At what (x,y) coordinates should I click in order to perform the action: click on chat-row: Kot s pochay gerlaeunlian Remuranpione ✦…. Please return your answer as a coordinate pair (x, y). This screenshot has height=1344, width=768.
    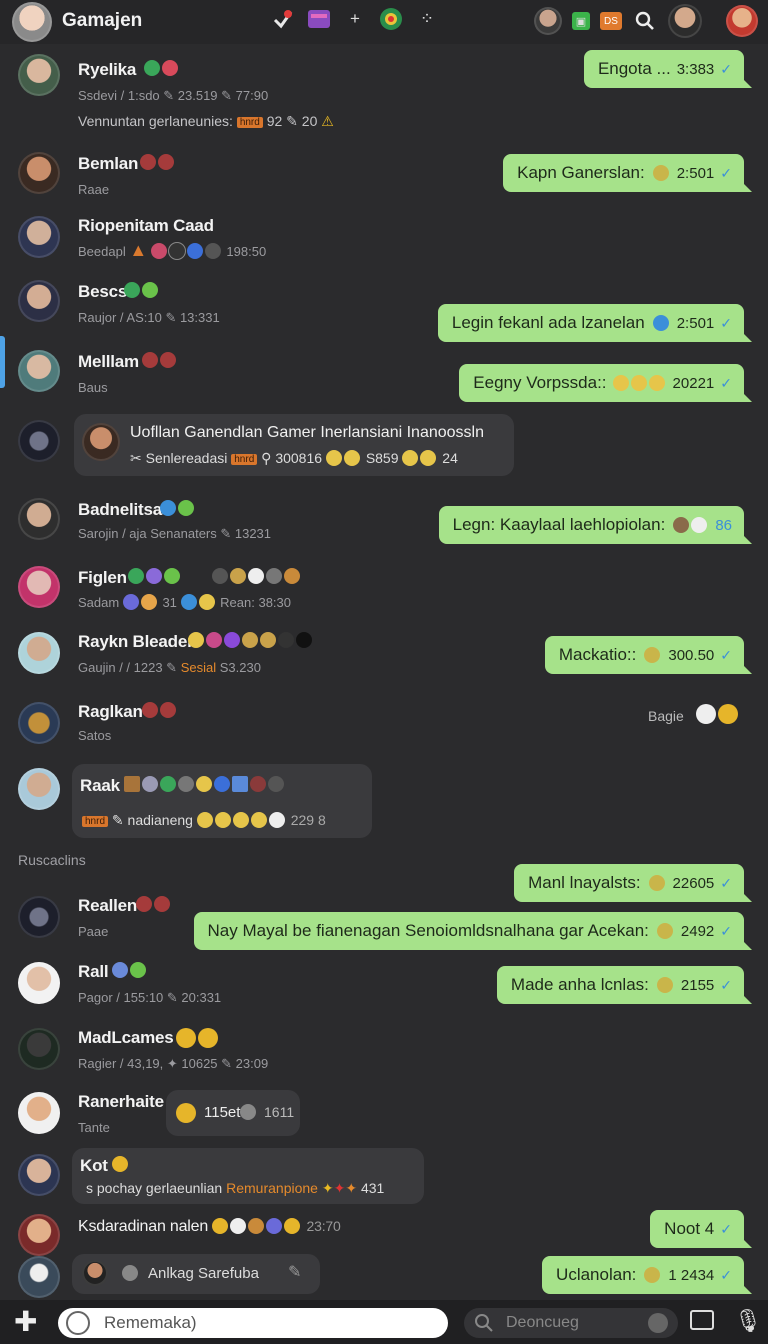
    Looking at the image, I should click on (384, 1176).